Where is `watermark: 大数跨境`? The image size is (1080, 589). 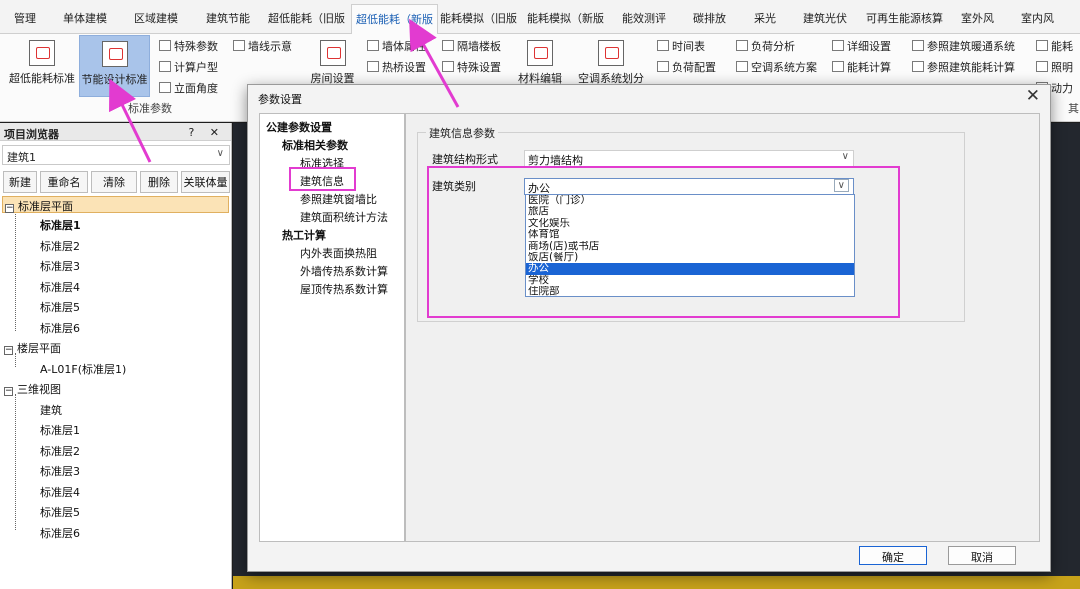
watermark: 大数跨境 is located at coordinates (46, 572).